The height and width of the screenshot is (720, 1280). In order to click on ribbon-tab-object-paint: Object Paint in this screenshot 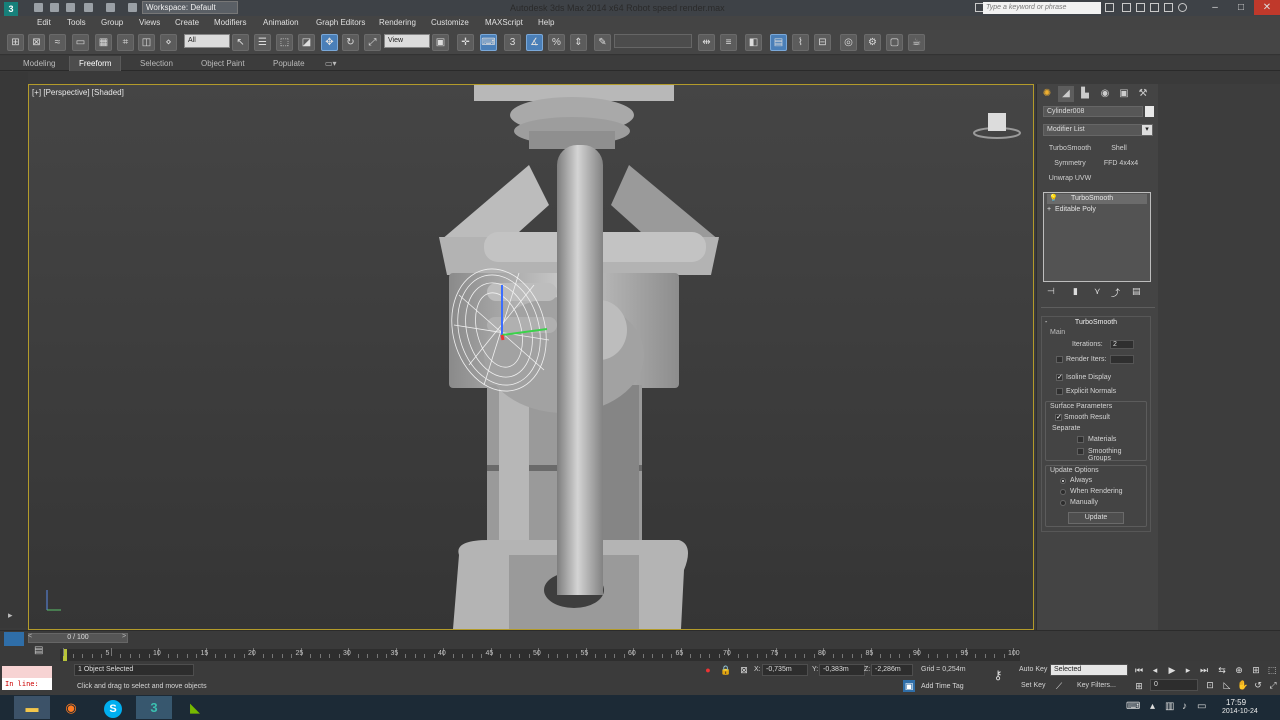, I will do `click(223, 63)`.